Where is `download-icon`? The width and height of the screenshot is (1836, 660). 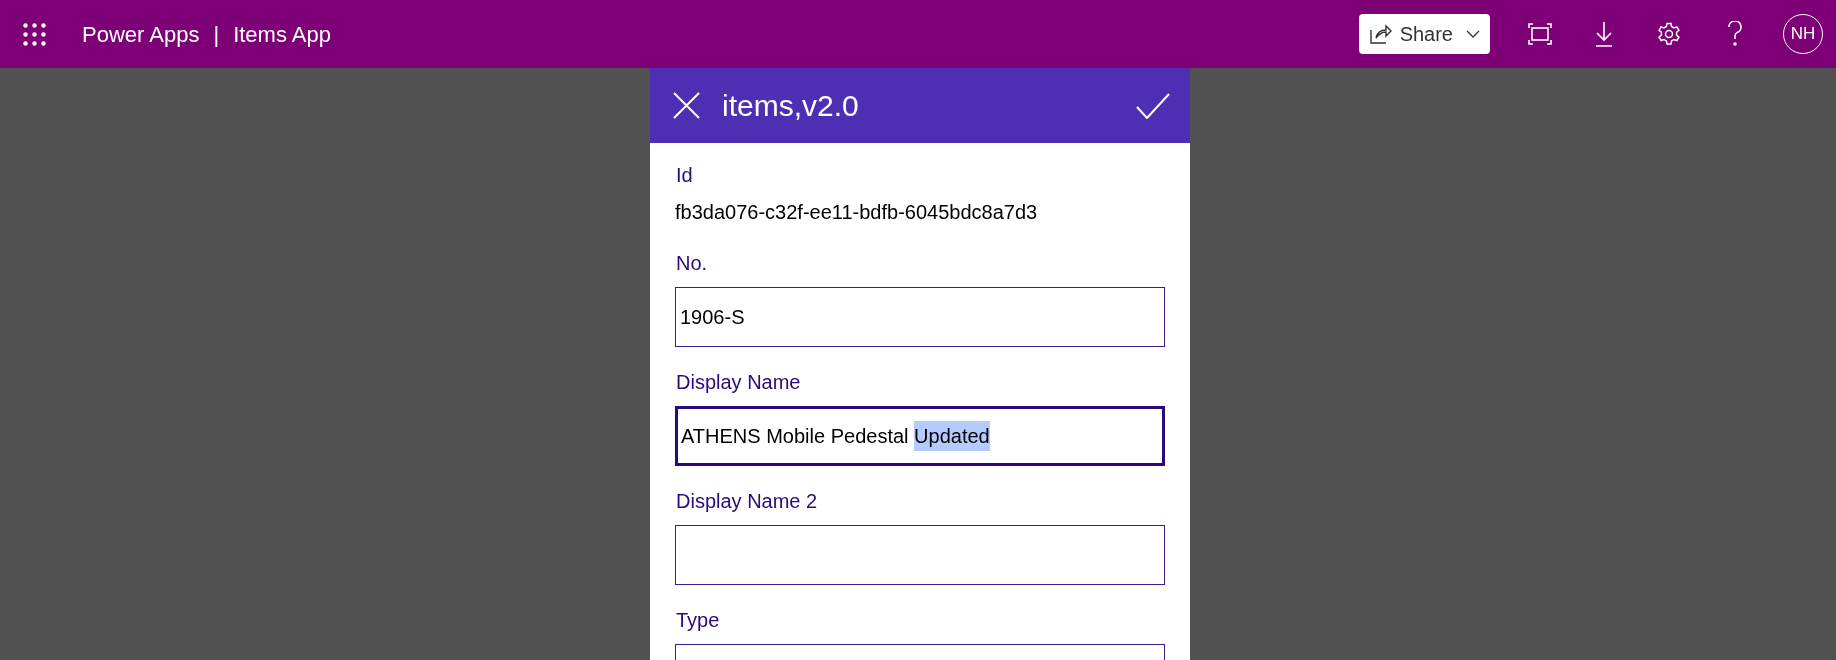 download-icon is located at coordinates (1604, 34).